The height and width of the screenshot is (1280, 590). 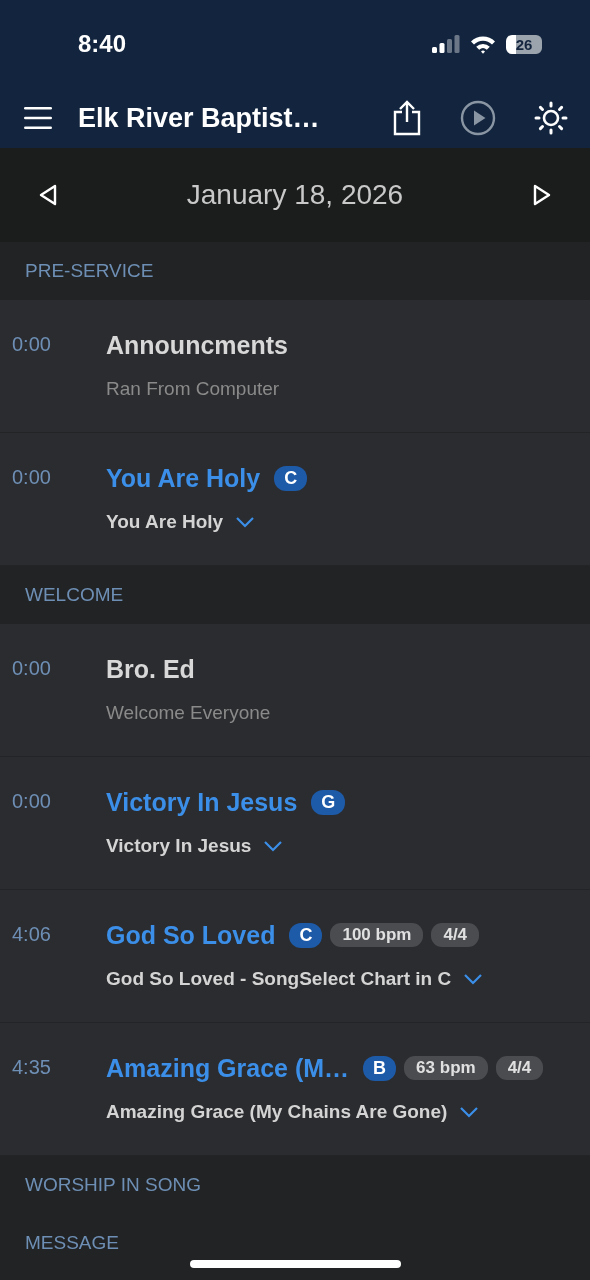 What do you see at coordinates (197, 345) in the screenshot?
I see `item-title: Announcments` at bounding box center [197, 345].